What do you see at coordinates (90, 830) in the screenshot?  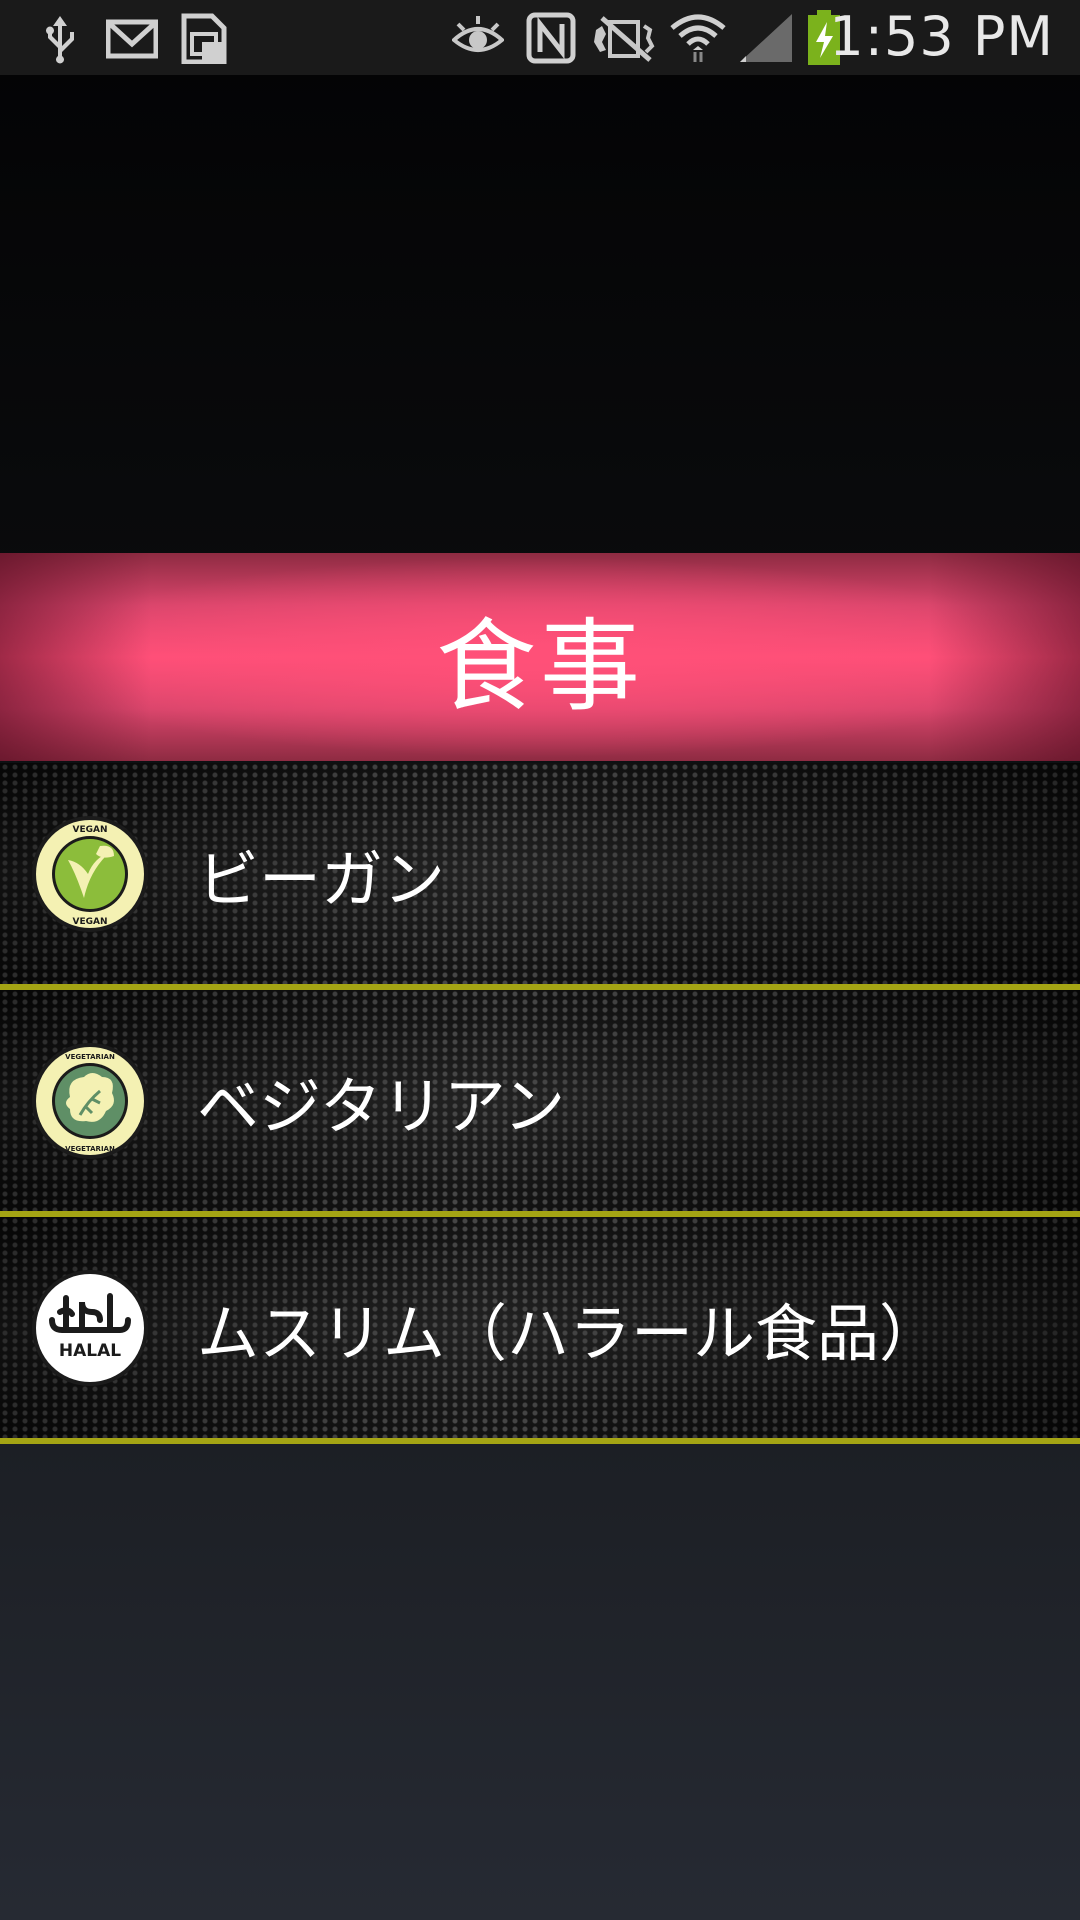 I see `vegan-badge-top-text: VEGAN` at bounding box center [90, 830].